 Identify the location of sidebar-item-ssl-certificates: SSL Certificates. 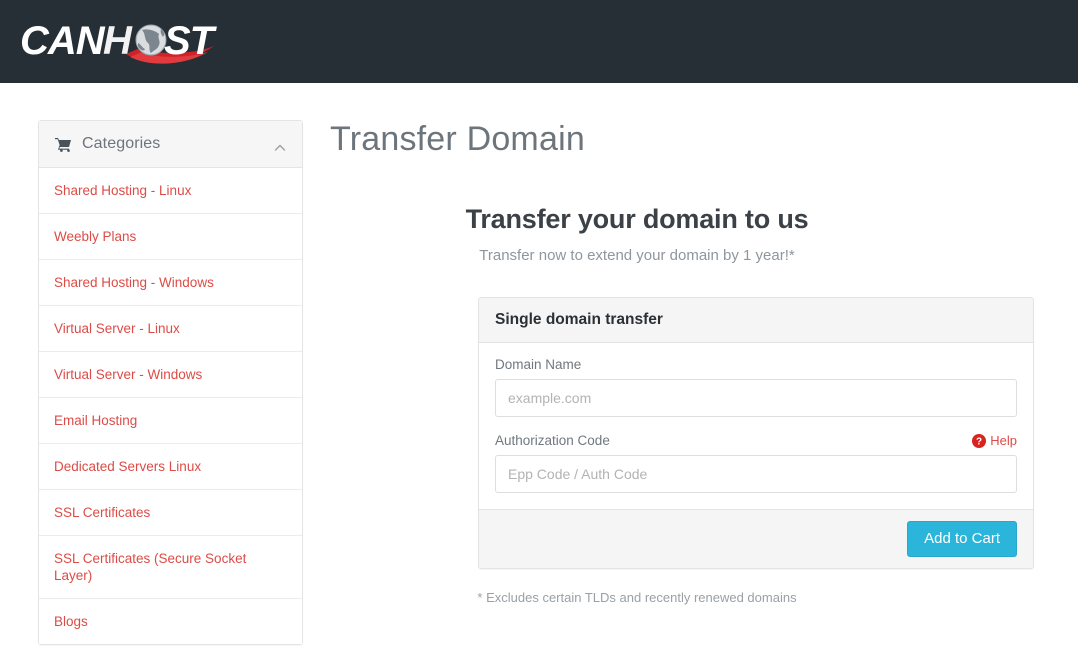
(170, 513).